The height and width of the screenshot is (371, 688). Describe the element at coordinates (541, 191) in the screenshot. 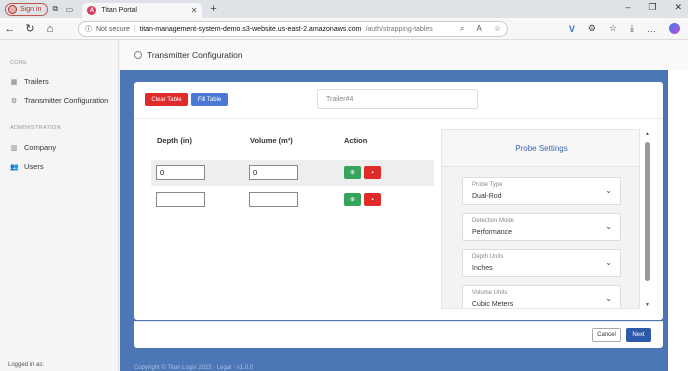

I see `probe-type-select: Probe Type Dual-Rod ⌄` at that location.